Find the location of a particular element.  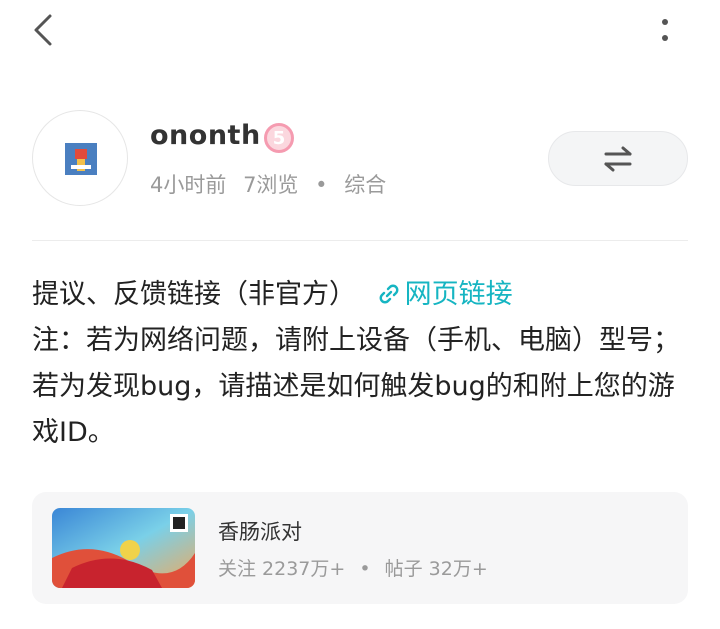

post-line-1: 提议、反馈链接（非官方） 网页链接 is located at coordinates (362, 295).